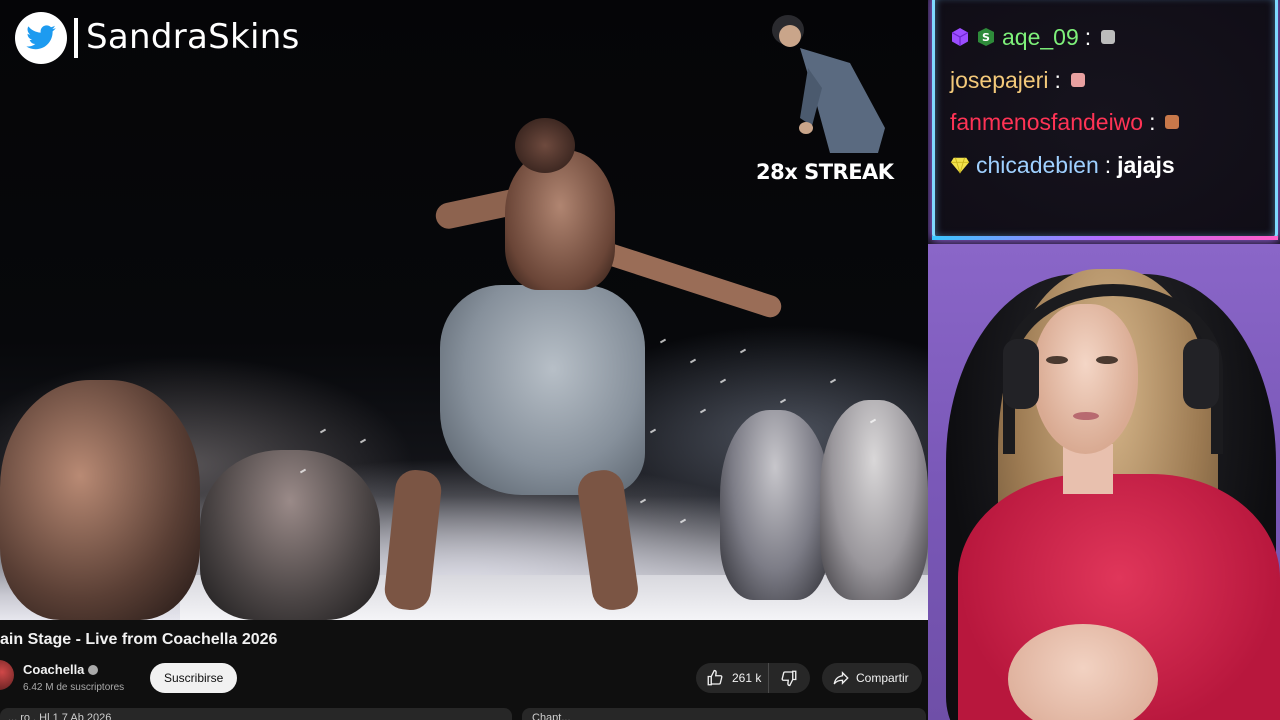 This screenshot has width=1280, height=720. Describe the element at coordinates (715, 677) in the screenshot. I see `thumbs-up-icon` at that location.